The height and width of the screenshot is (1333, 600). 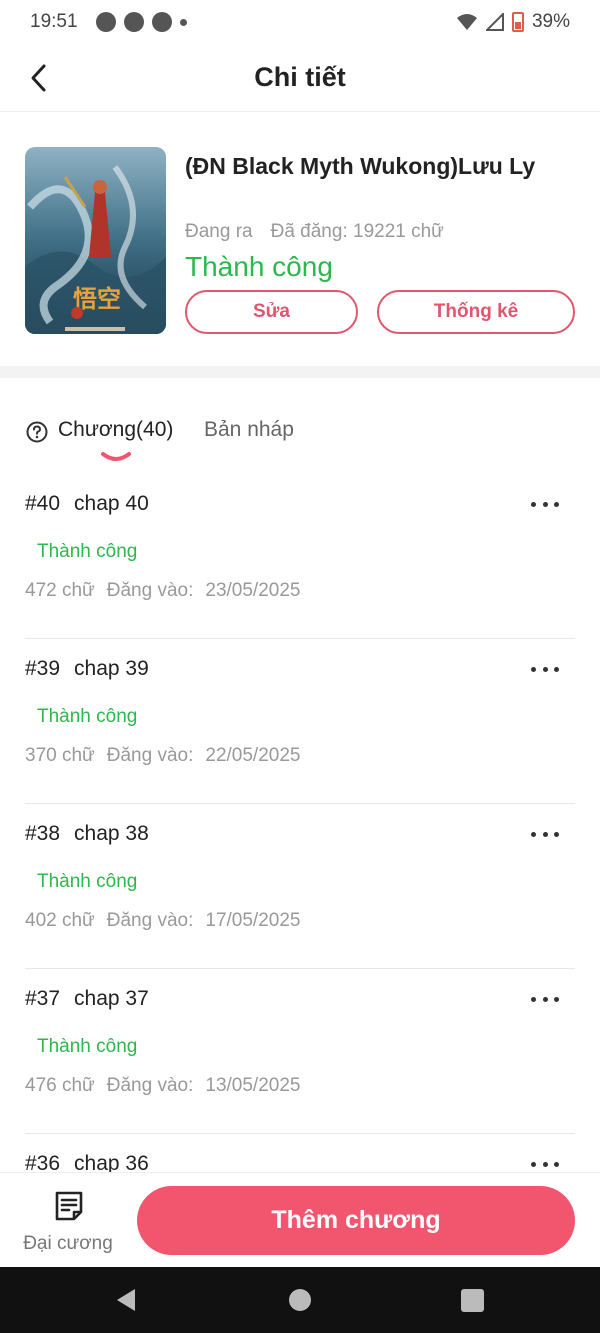 I want to click on stats-button: Thống kê, so click(x=476, y=312).